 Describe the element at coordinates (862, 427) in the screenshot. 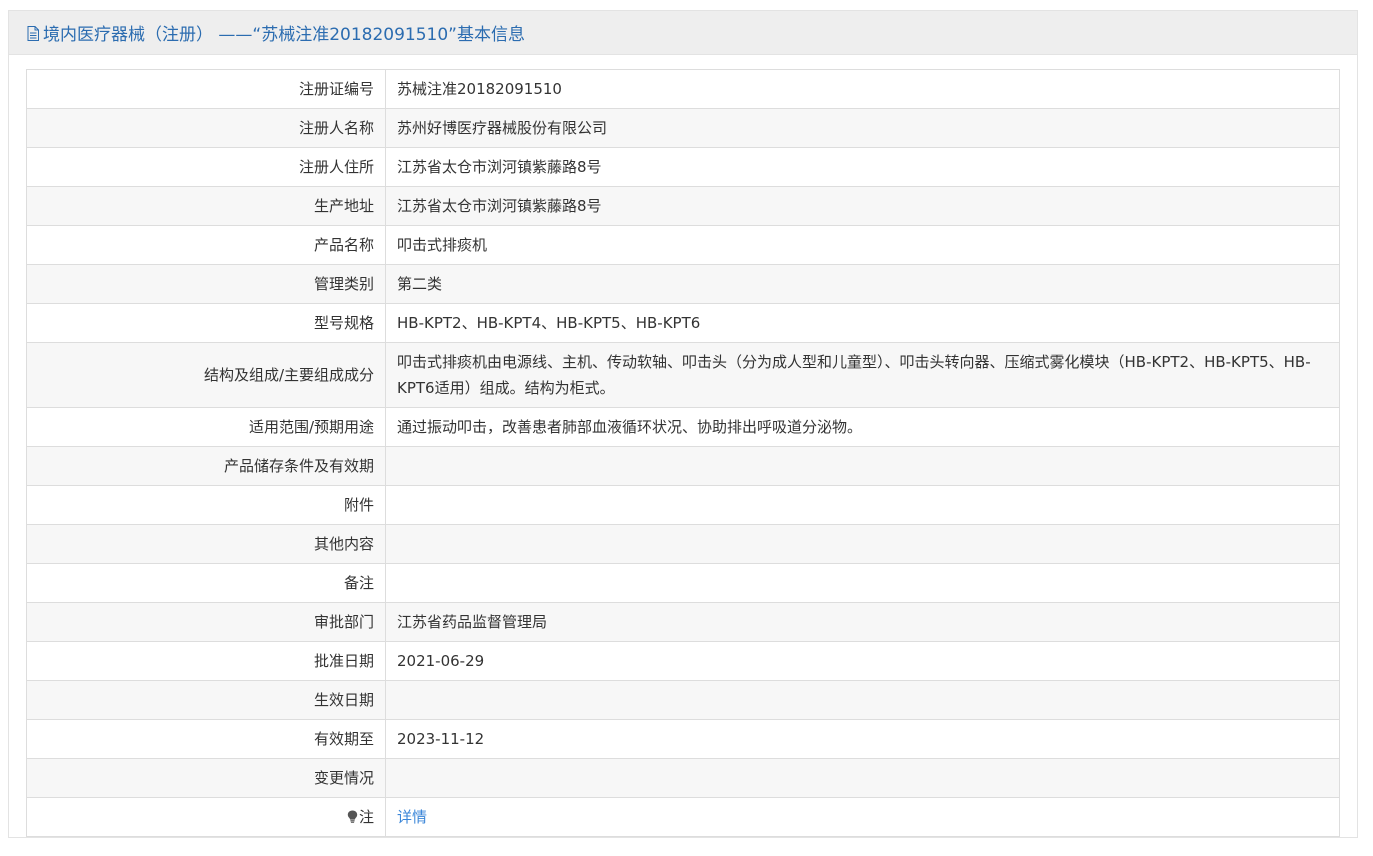

I see `row-value-intended-use: 通过振动叩击，改善患者肺部血液循环状况、协助排出呼吸道分泌物。` at that location.